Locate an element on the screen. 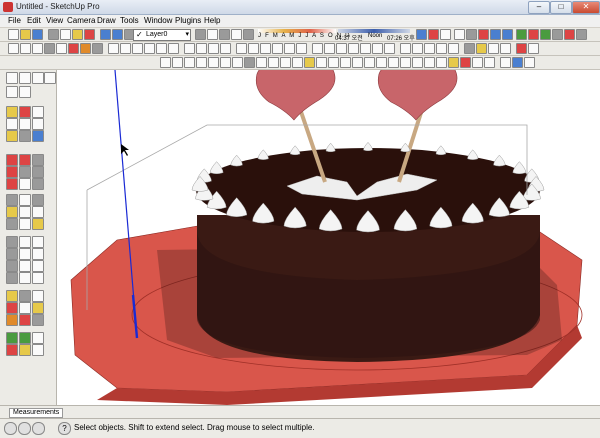 Image resolution: width=600 pixels, height=438 pixels. help-icon: ? is located at coordinates (64, 428).